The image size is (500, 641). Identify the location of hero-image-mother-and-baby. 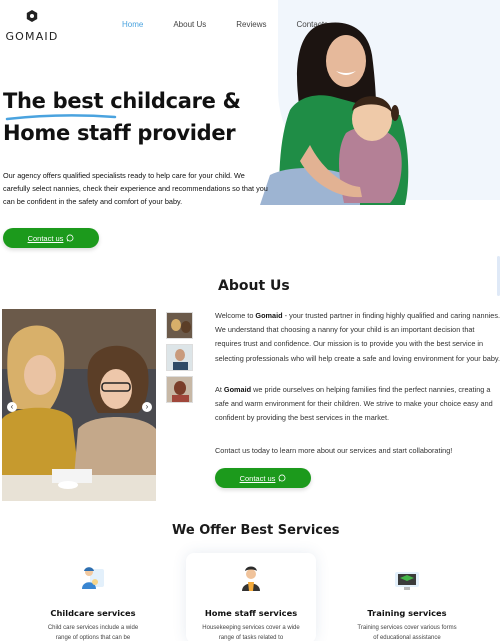
(334, 113).